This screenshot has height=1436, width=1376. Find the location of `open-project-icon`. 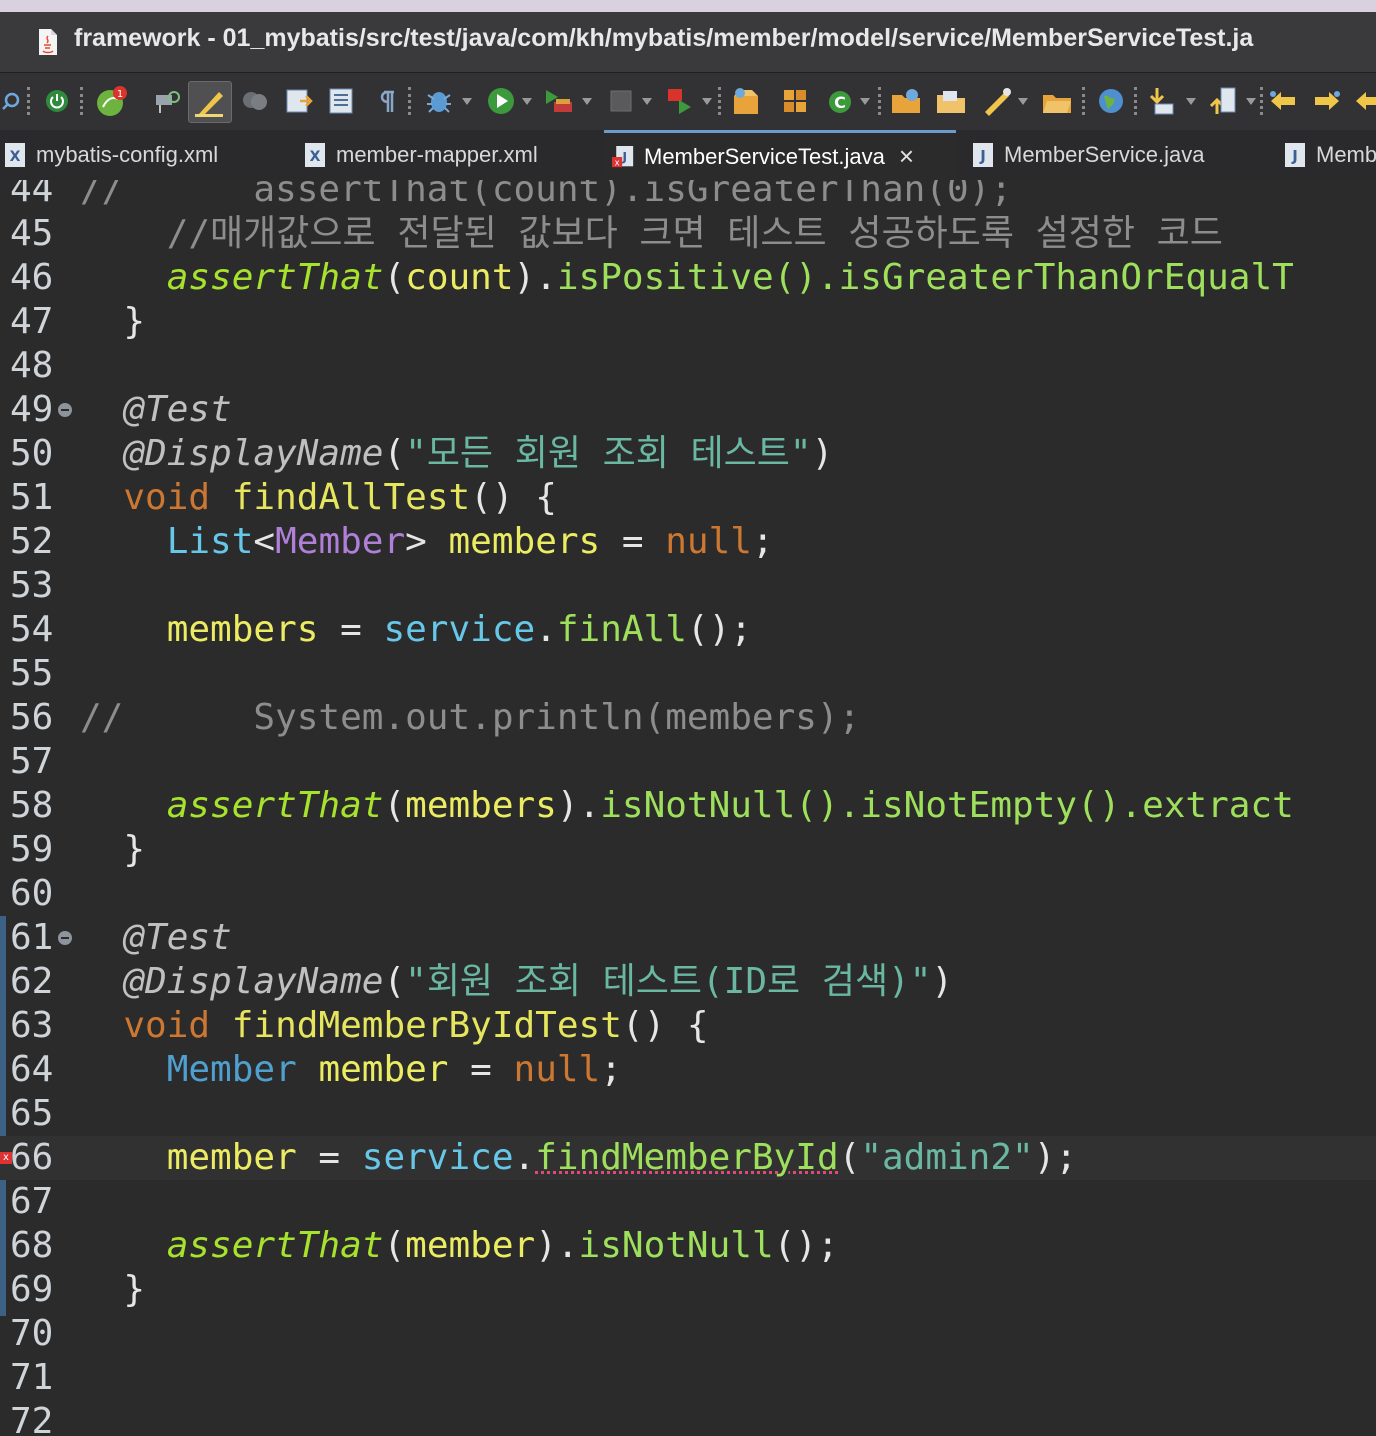

open-project-icon is located at coordinates (951, 101).